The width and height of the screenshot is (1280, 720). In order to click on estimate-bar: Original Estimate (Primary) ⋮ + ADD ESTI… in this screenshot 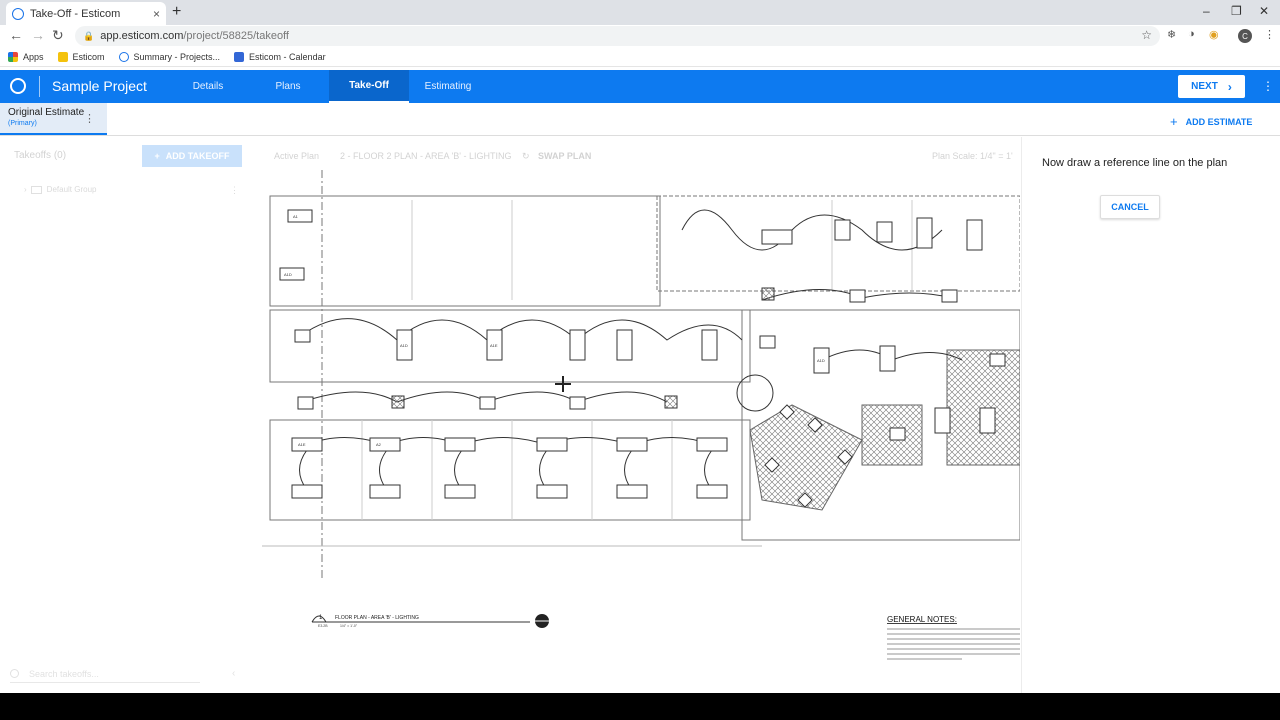, I will do `click(640, 119)`.